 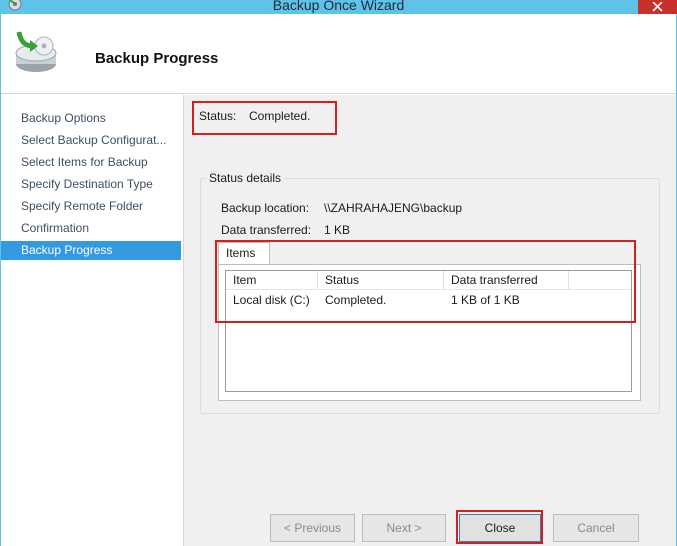 I want to click on close-icon, so click(x=657, y=7).